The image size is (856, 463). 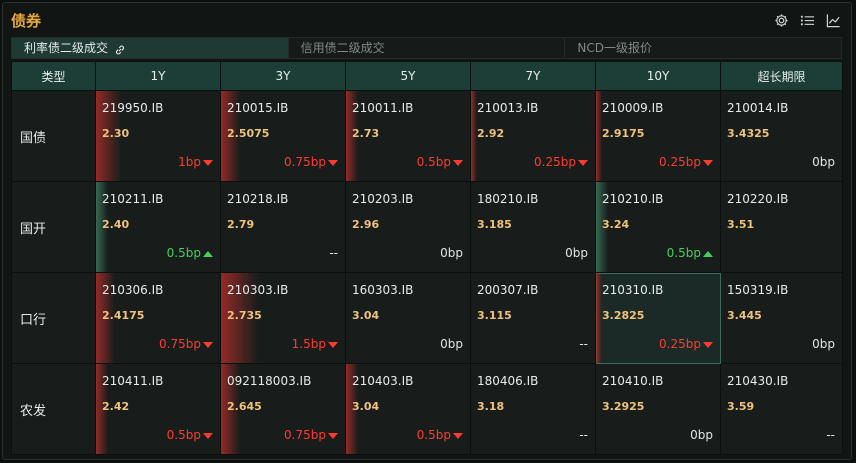 What do you see at coordinates (748, 133) in the screenshot?
I see `bond-yield: 3.4325` at bounding box center [748, 133].